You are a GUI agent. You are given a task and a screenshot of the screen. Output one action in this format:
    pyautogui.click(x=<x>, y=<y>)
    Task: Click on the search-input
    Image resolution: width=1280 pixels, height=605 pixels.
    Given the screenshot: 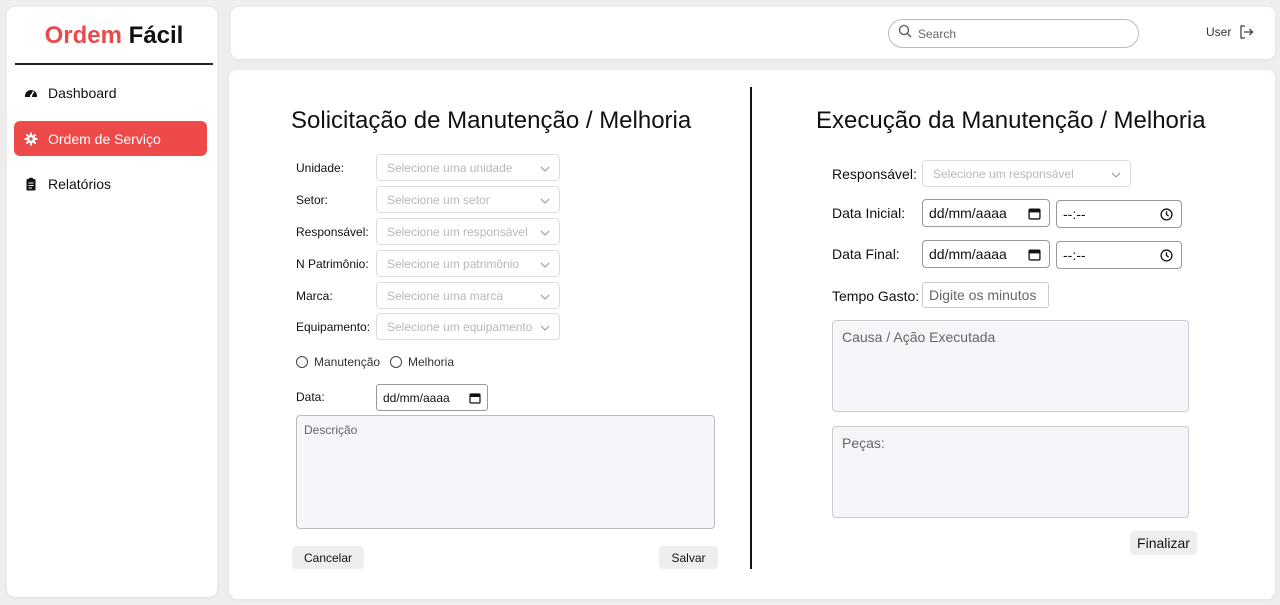 What is the action you would take?
    pyautogui.click(x=1018, y=33)
    